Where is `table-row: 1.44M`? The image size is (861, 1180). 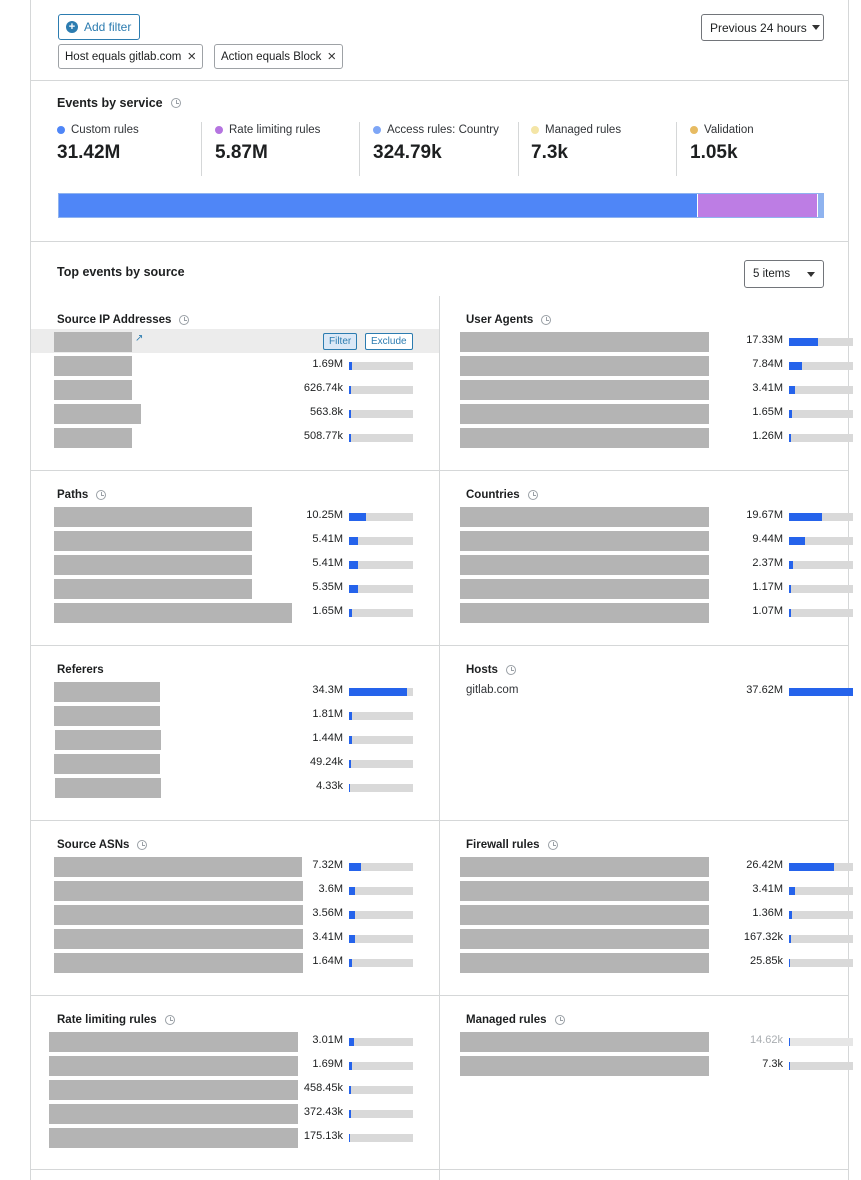
table-row: 1.44M is located at coordinates (235, 739).